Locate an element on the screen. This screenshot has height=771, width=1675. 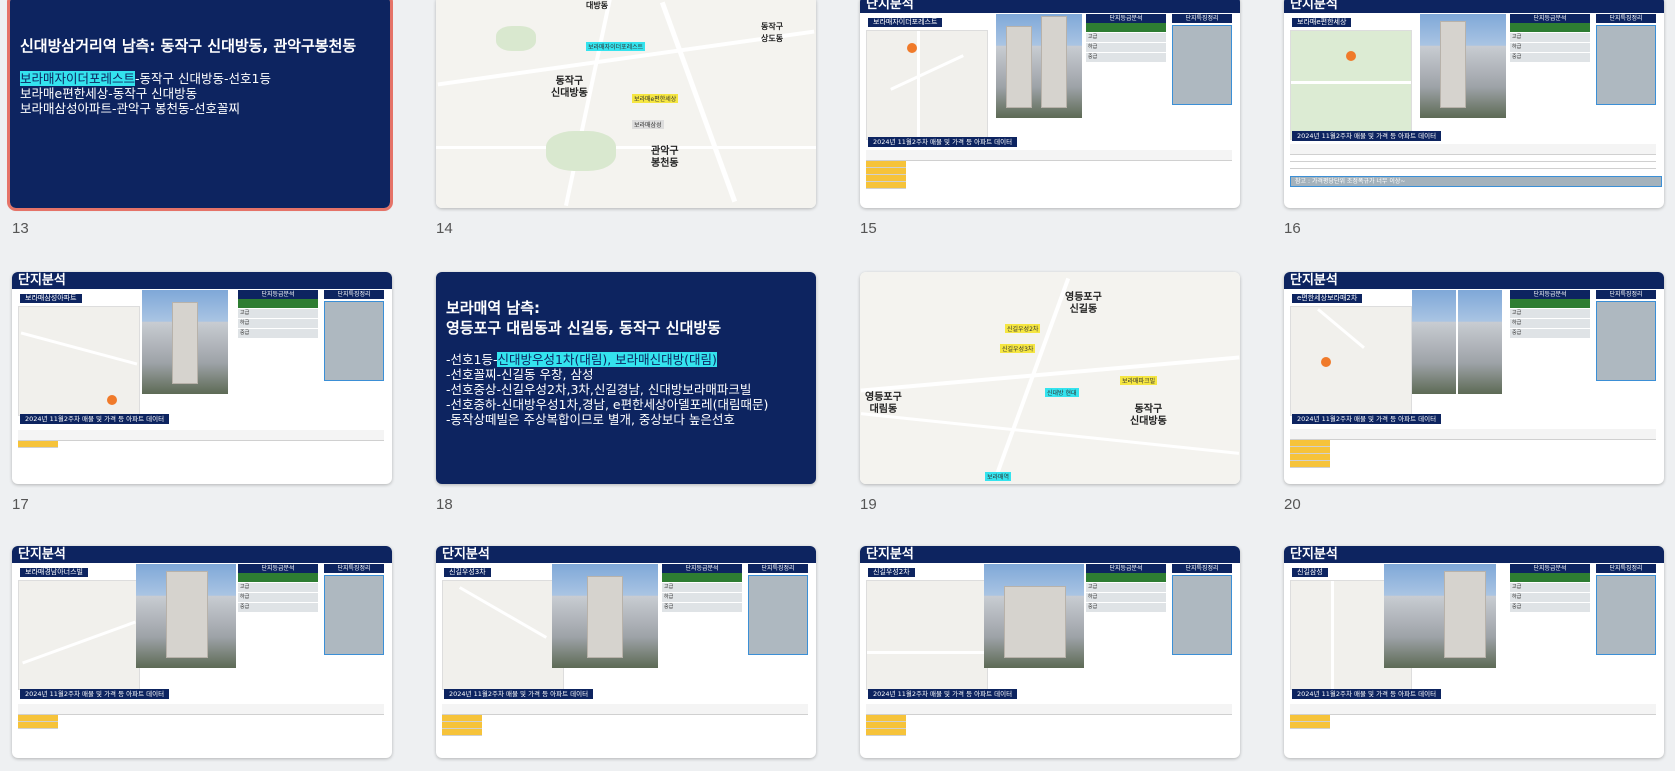
slide-number: 14 is located at coordinates (444, 228).